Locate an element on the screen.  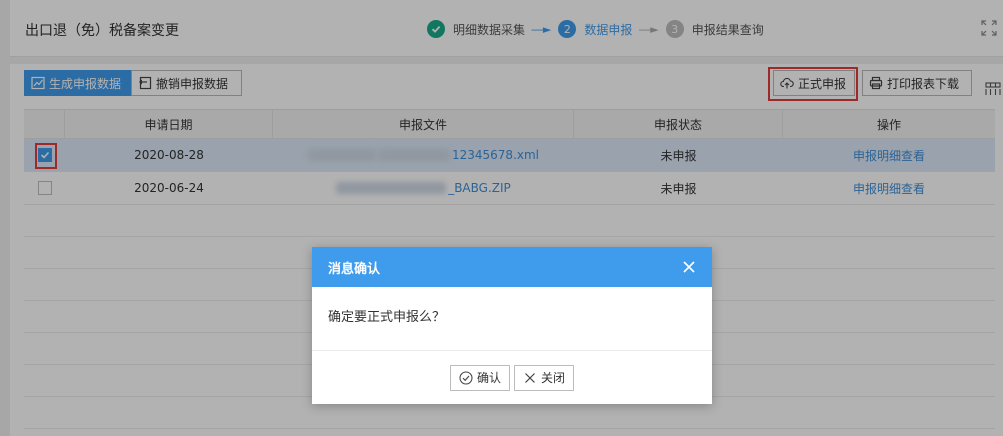
confirm-label: 确认 is located at coordinates (488, 378).